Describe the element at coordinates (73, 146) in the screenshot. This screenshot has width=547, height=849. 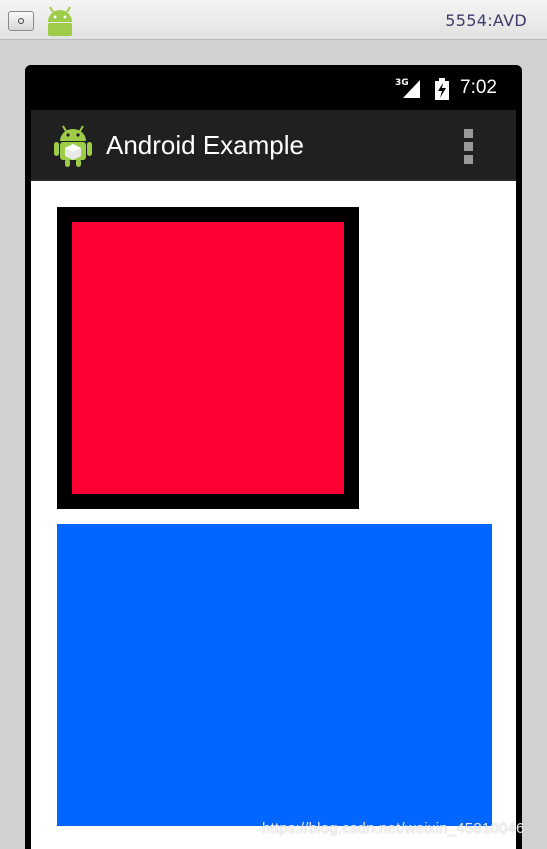
I see `android-app-icon` at that location.